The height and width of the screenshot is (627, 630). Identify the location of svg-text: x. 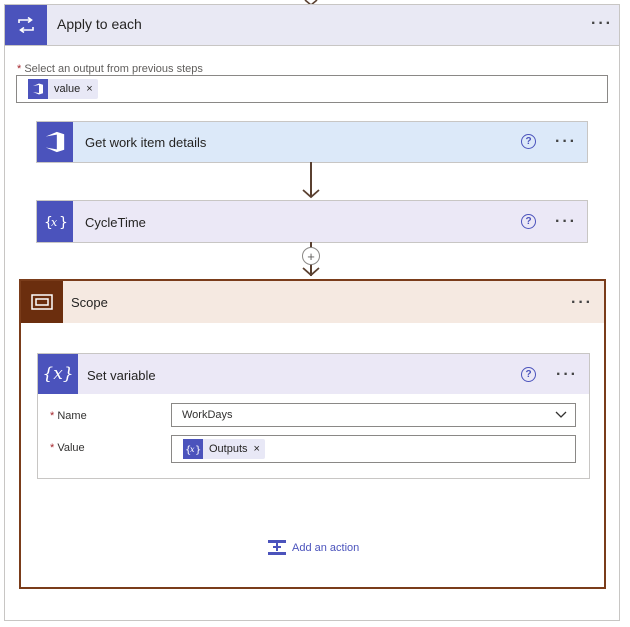
(54, 222).